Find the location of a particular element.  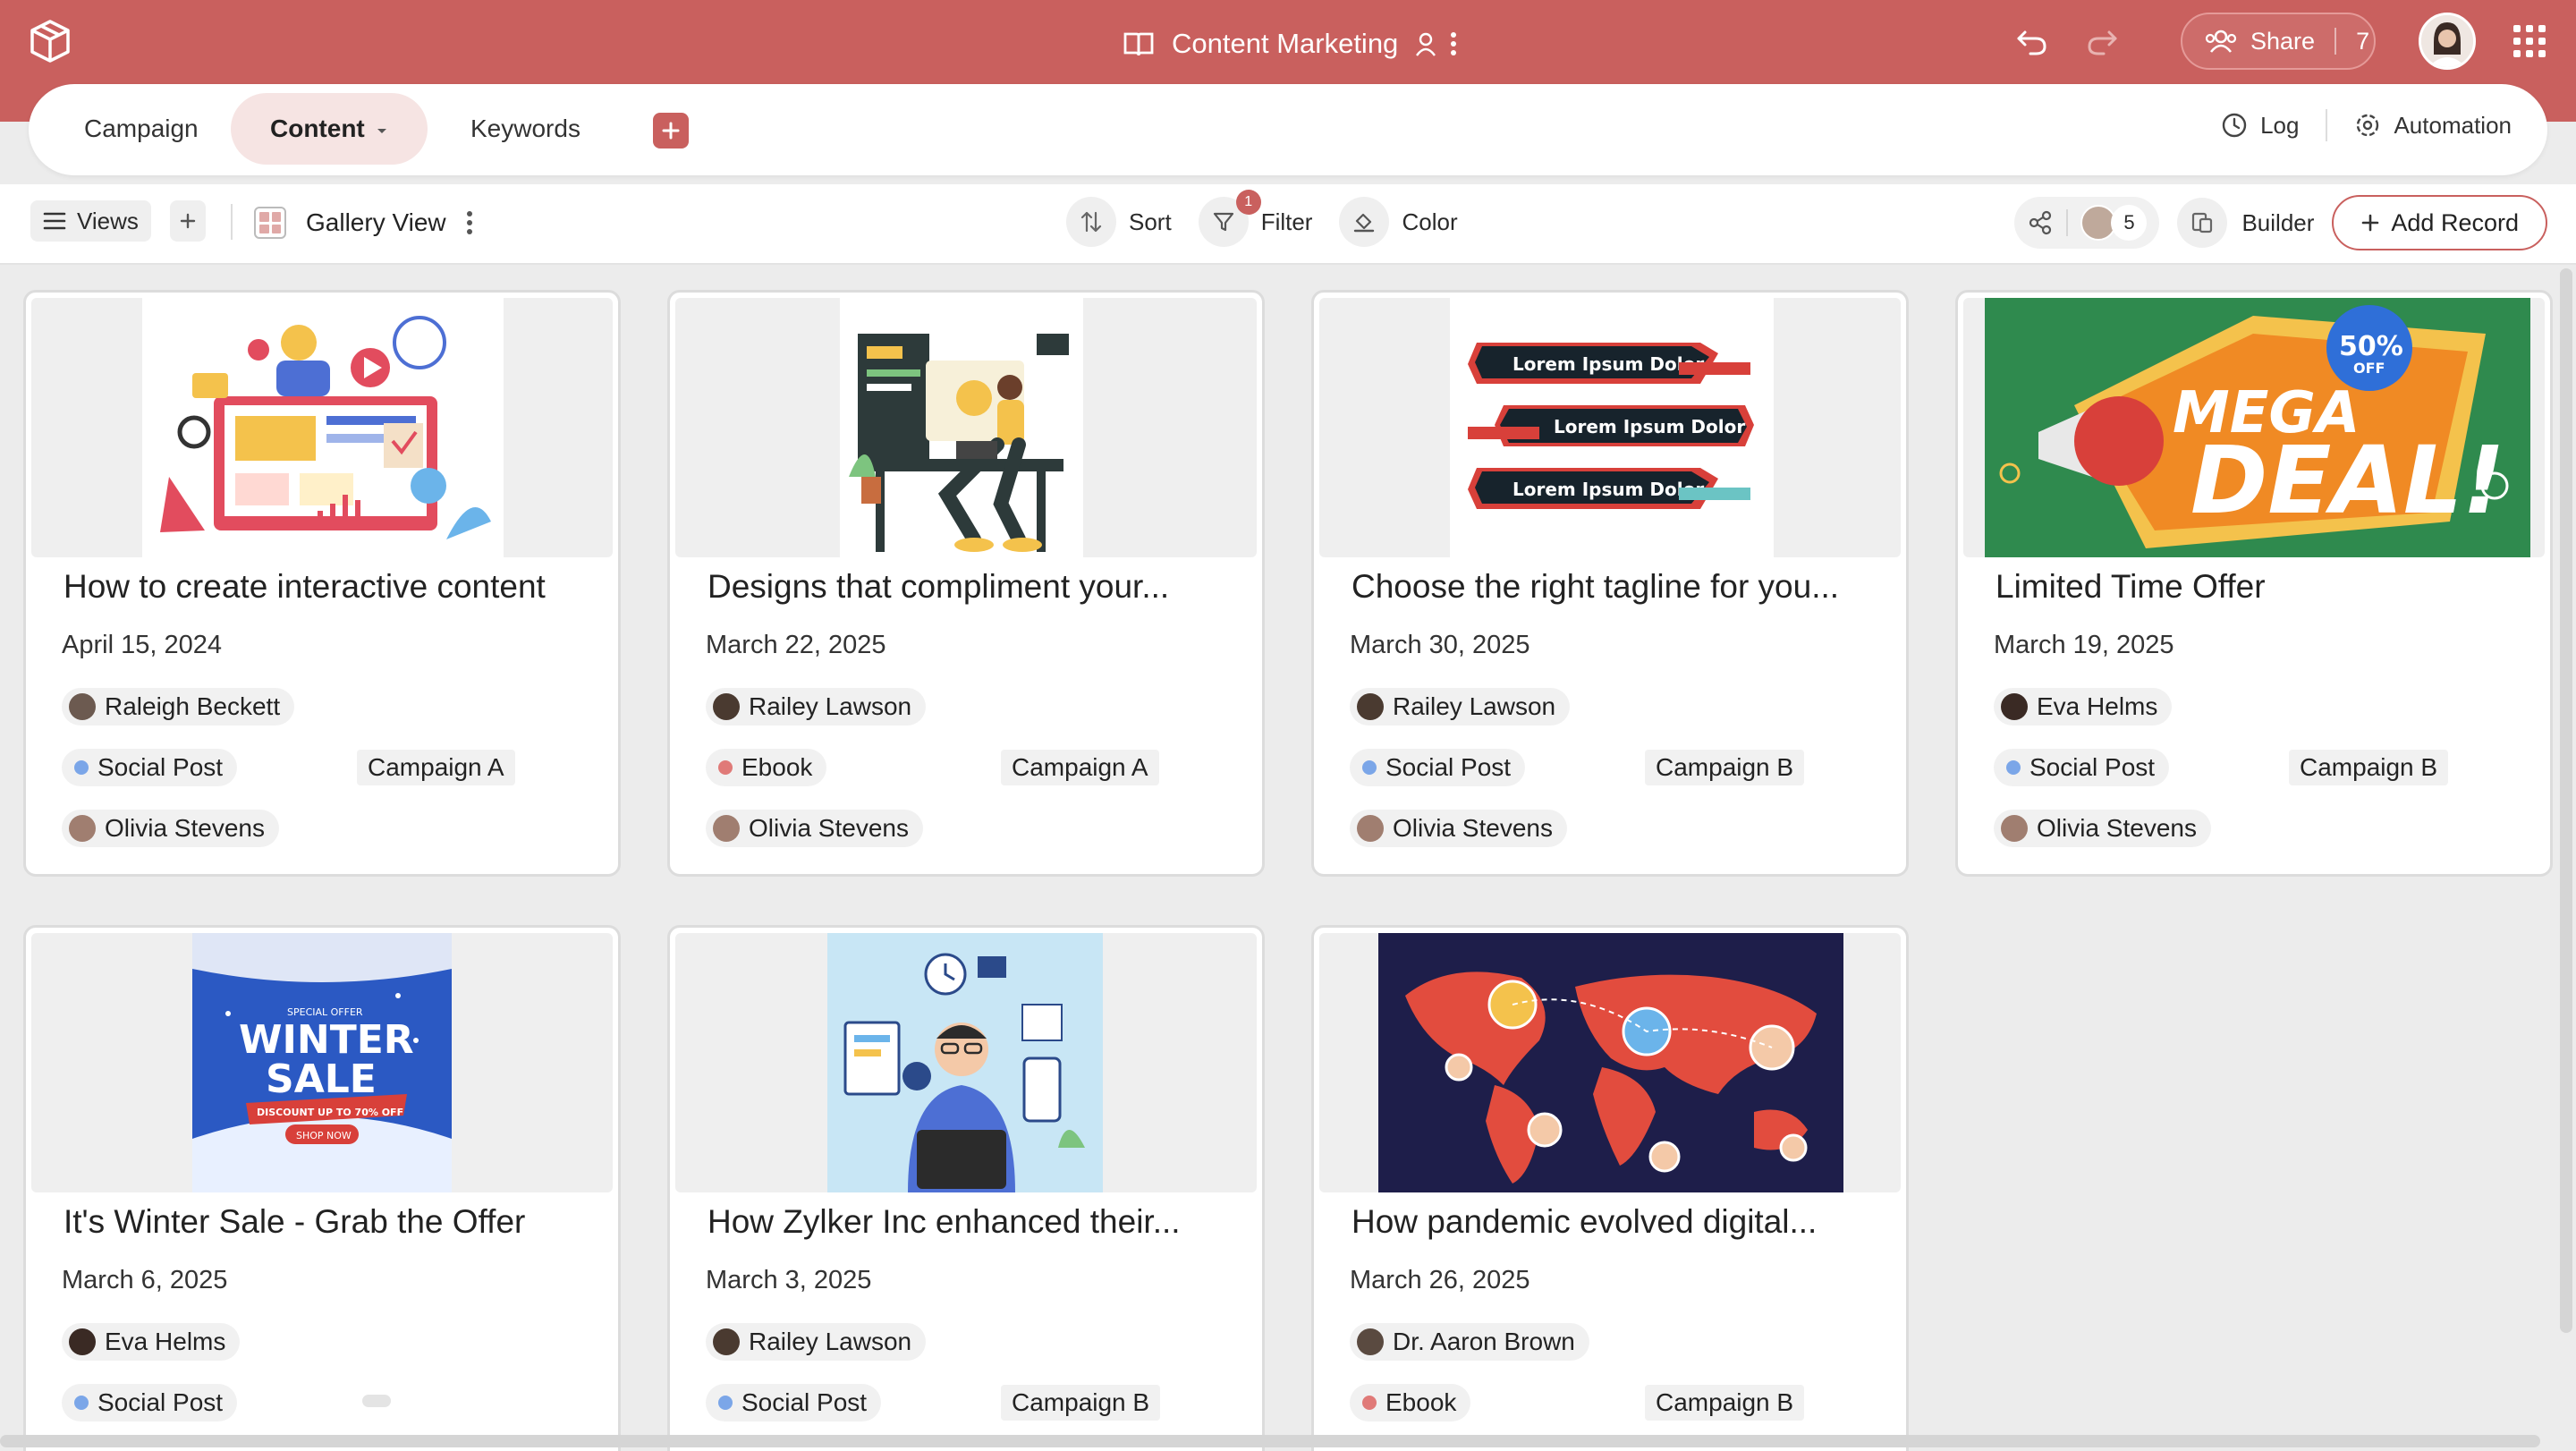

world-map-illustration is located at coordinates (1610, 1062).